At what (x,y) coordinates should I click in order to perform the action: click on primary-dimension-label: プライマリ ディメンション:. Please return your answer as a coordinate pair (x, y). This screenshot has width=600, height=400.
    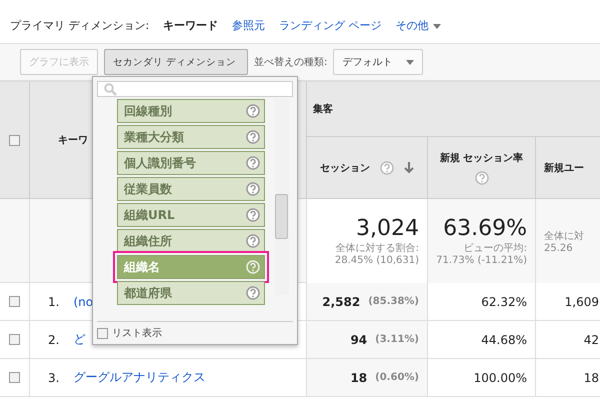
    Looking at the image, I should click on (80, 25).